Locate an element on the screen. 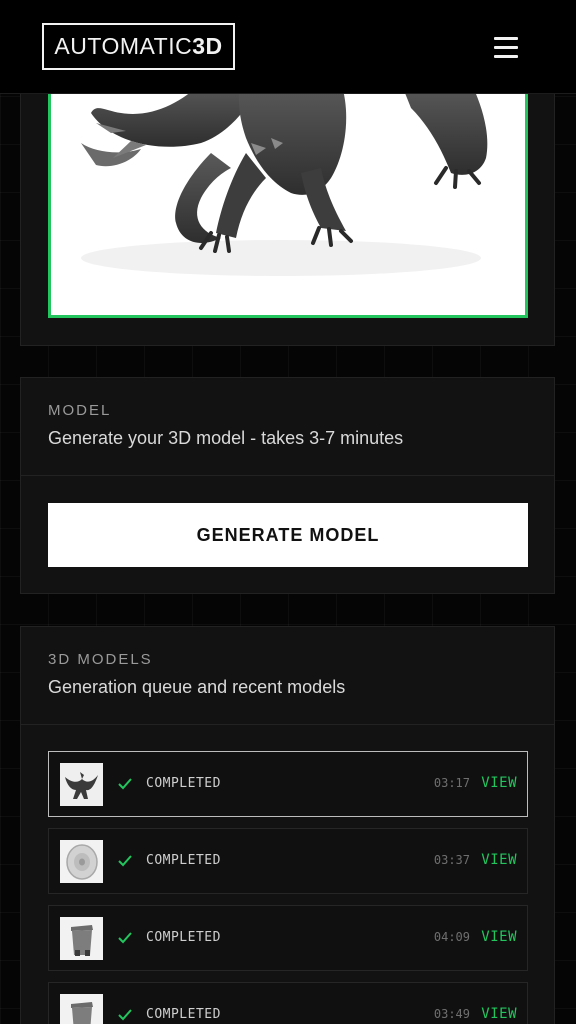 The height and width of the screenshot is (1024, 576). elapsed-time: 03:37 is located at coordinates (451, 860).